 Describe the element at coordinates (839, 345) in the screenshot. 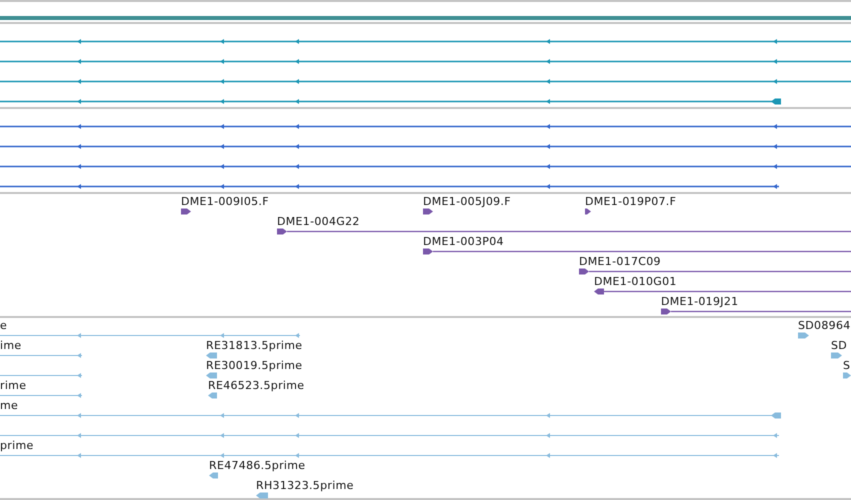

I see `feature-label: SD` at that location.